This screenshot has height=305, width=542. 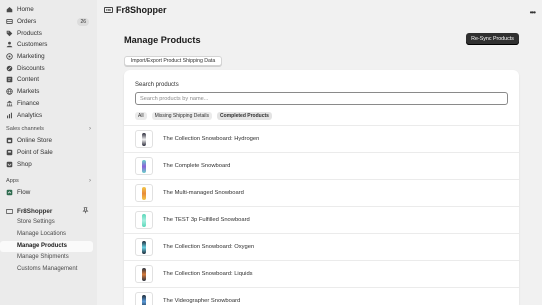 I want to click on sidebar-item-label: Discounts, so click(x=31, y=68).